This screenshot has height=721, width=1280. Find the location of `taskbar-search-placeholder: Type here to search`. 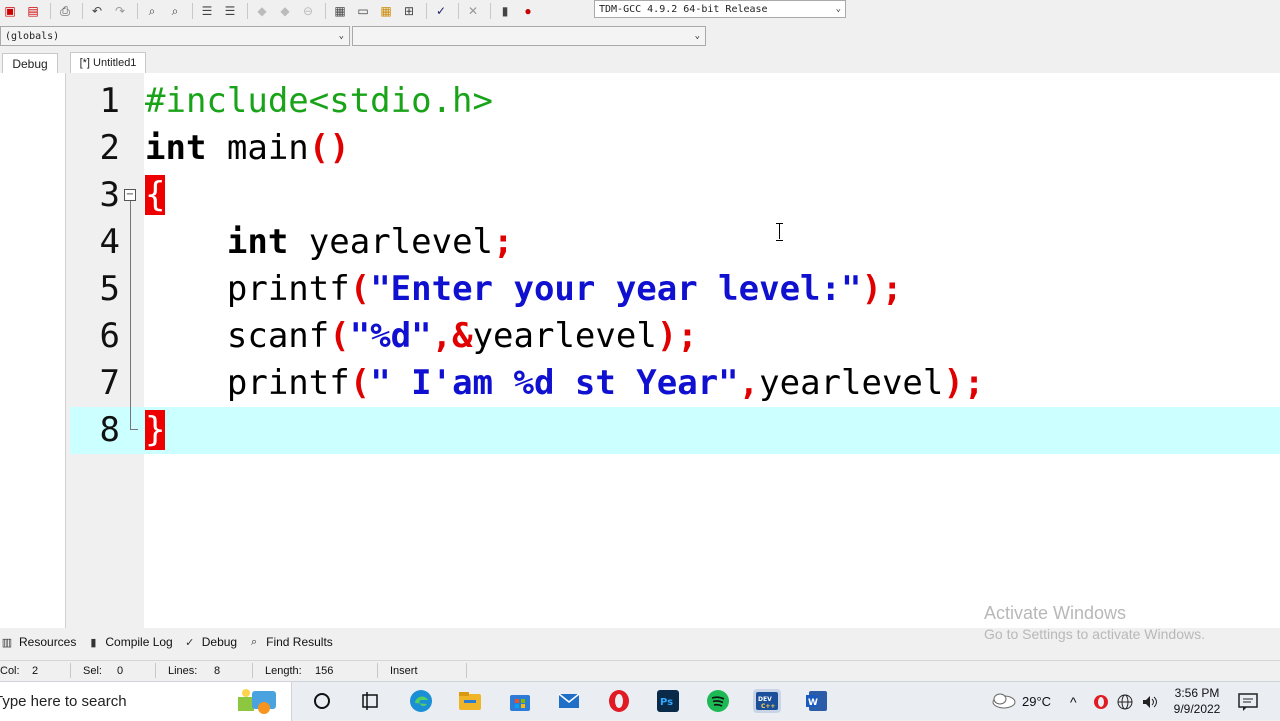

taskbar-search-placeholder: Type here to search is located at coordinates (63, 701).